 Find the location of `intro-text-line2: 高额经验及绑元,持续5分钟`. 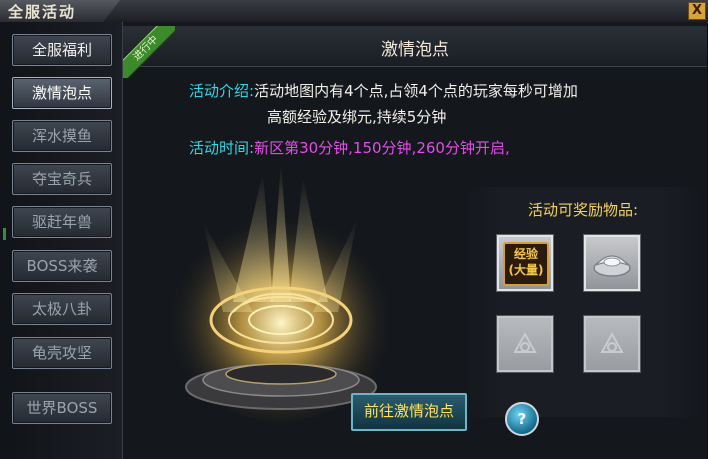

intro-text-line2: 高额经验及绑元,持续5分钟 is located at coordinates (357, 117).